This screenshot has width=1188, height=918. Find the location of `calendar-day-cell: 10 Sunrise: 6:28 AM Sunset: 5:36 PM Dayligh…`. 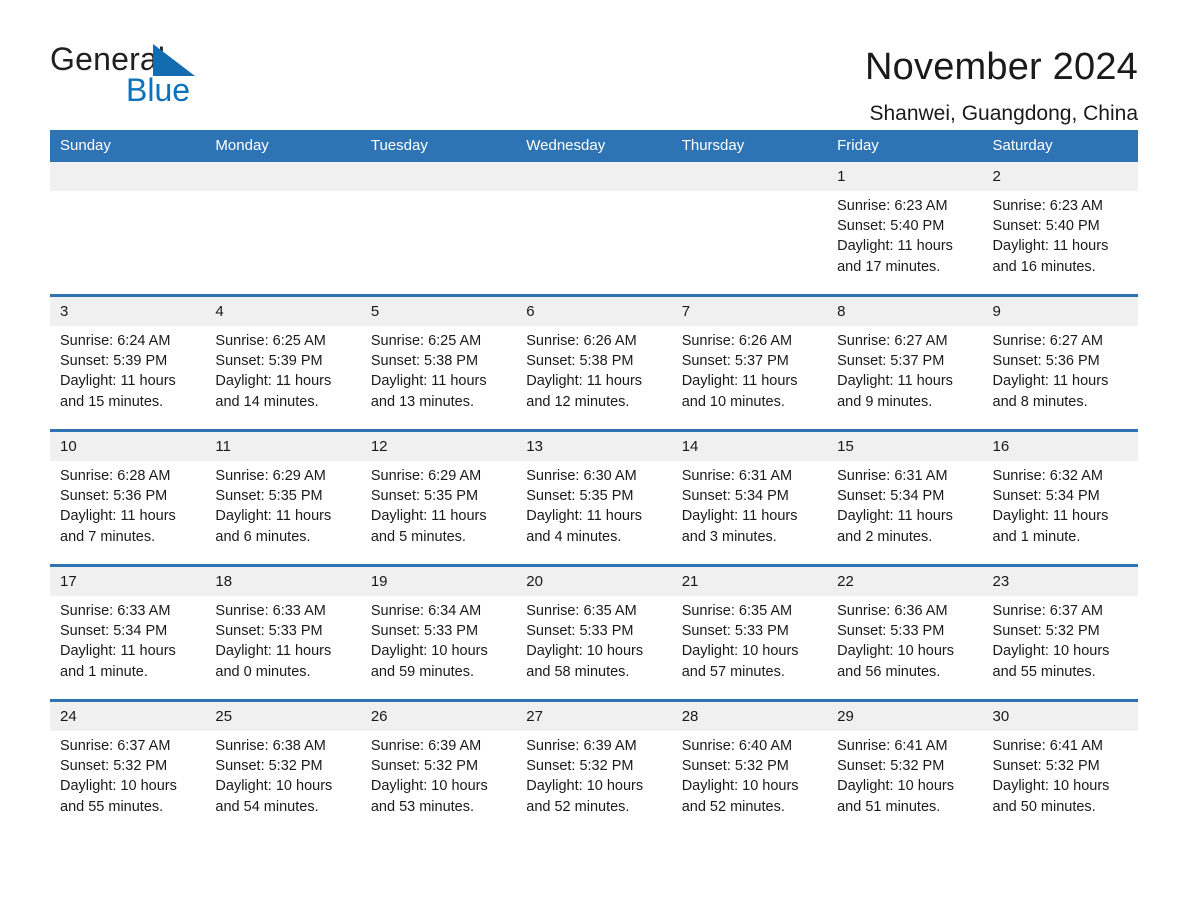

calendar-day-cell: 10 Sunrise: 6:28 AM Sunset: 5:36 PM Dayligh… is located at coordinates (128, 497).